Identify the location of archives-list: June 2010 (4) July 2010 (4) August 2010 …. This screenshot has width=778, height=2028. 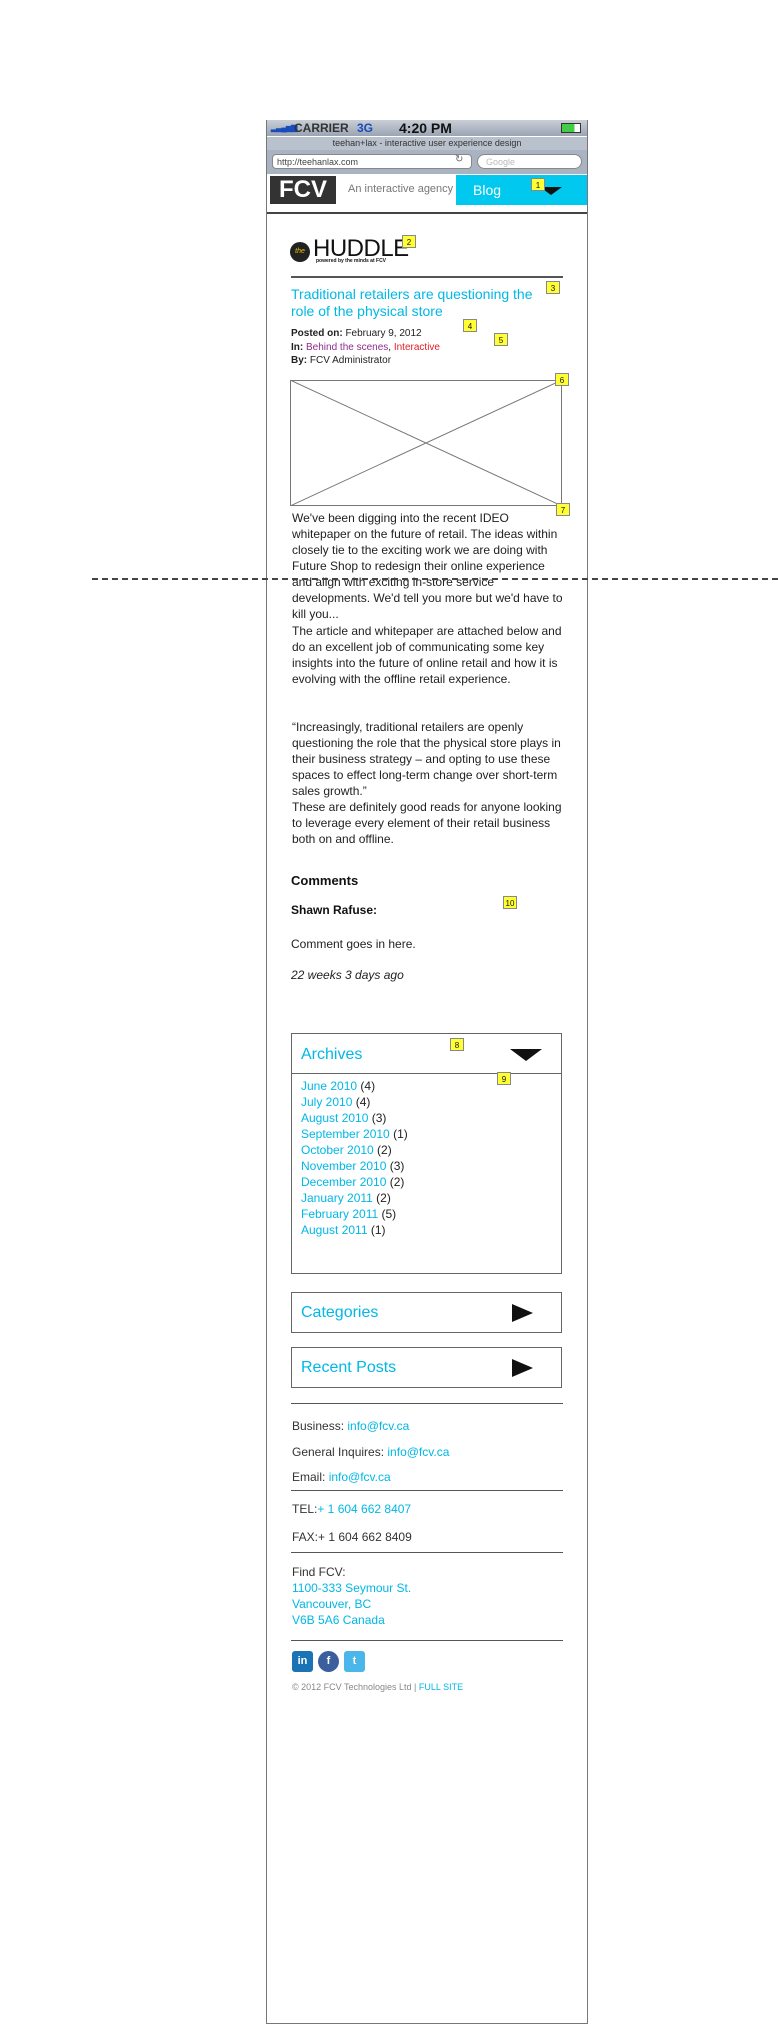
(354, 1158).